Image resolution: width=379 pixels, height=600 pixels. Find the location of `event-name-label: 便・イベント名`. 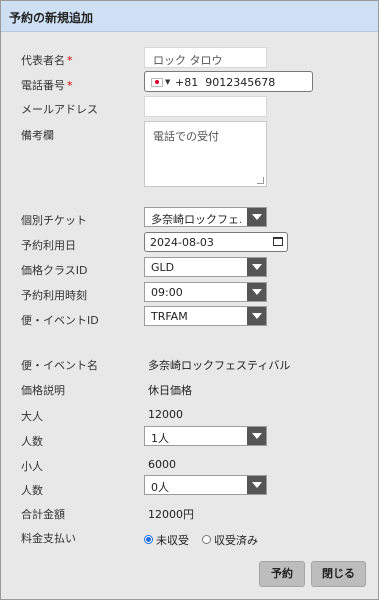

event-name-label: 便・イベント名 is located at coordinates (59, 365).